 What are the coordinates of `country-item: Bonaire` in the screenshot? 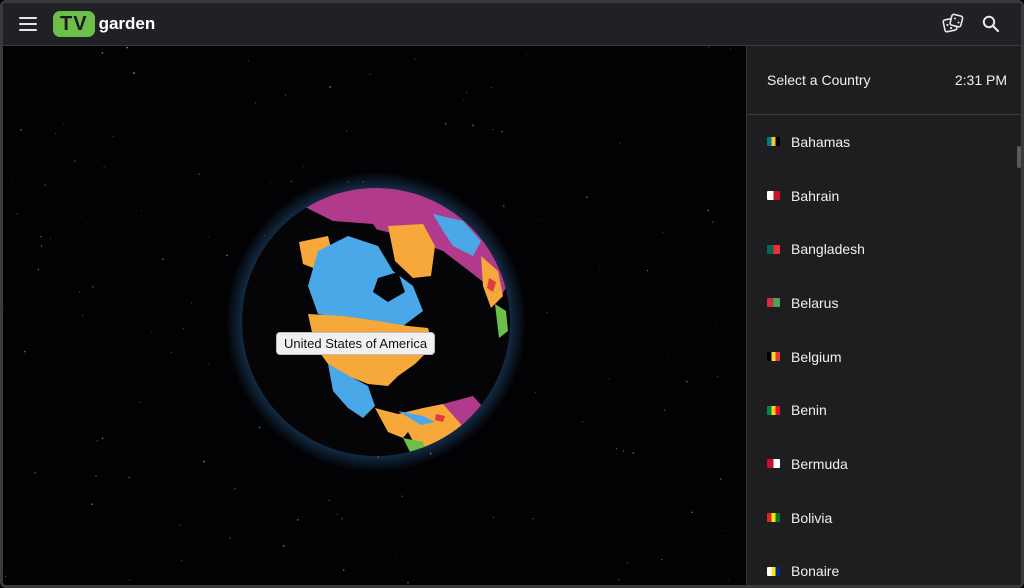 It's located at (884, 565).